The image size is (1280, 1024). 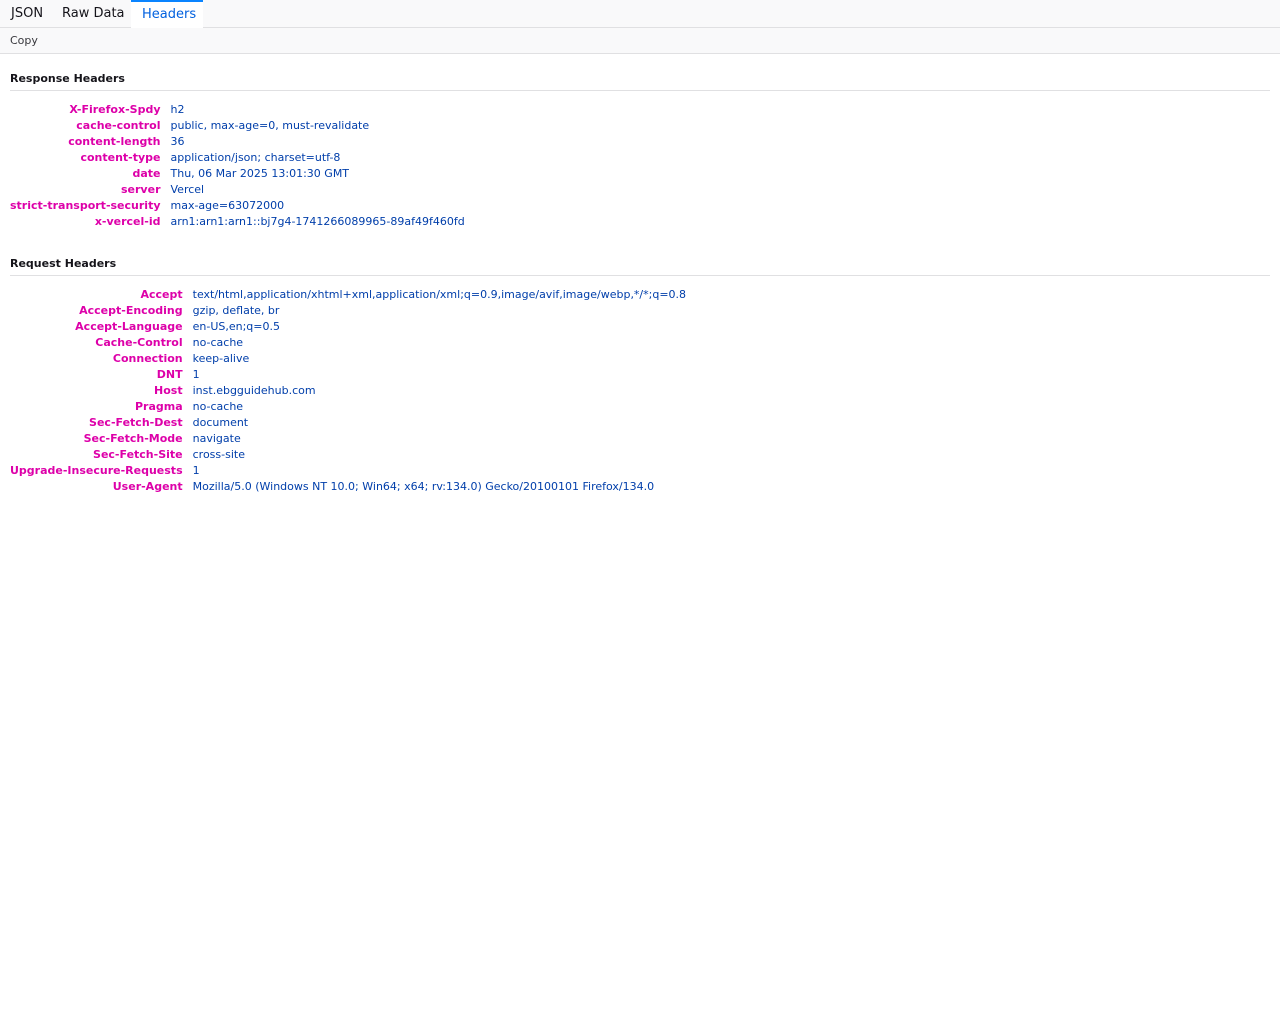 What do you see at coordinates (348, 311) in the screenshot?
I see `header-row: Accept-Encoding gzip, deflate, br` at bounding box center [348, 311].